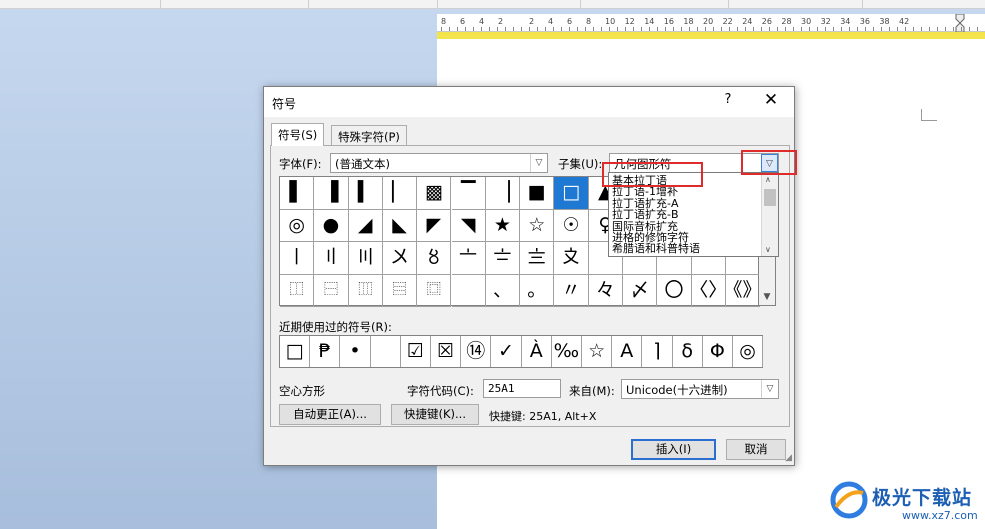 The image size is (985, 529). What do you see at coordinates (769, 214) in the screenshot?
I see `dropdown-scrollbar: ∧ ∨` at bounding box center [769, 214].